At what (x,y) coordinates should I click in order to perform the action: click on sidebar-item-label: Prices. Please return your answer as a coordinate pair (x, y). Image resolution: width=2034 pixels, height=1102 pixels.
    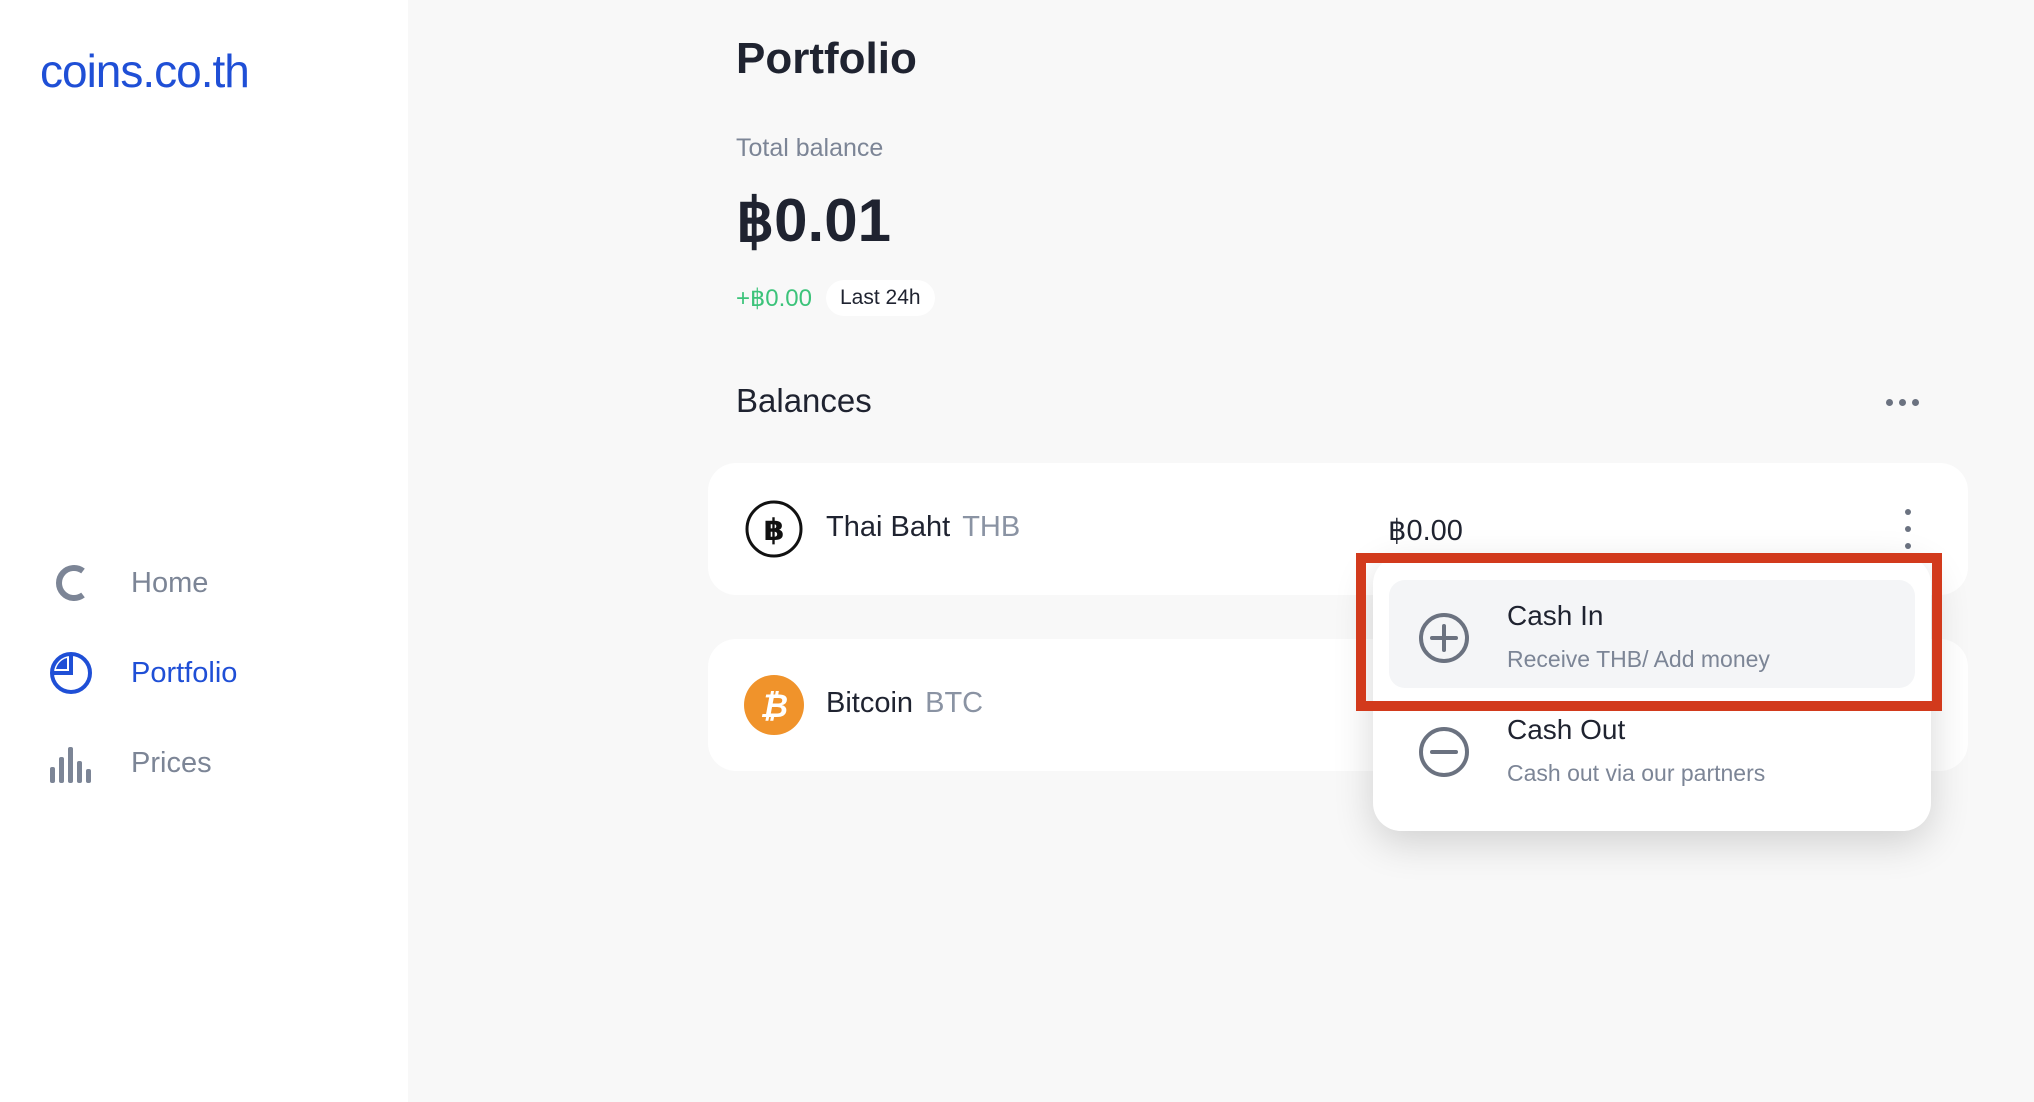
    Looking at the image, I should click on (171, 762).